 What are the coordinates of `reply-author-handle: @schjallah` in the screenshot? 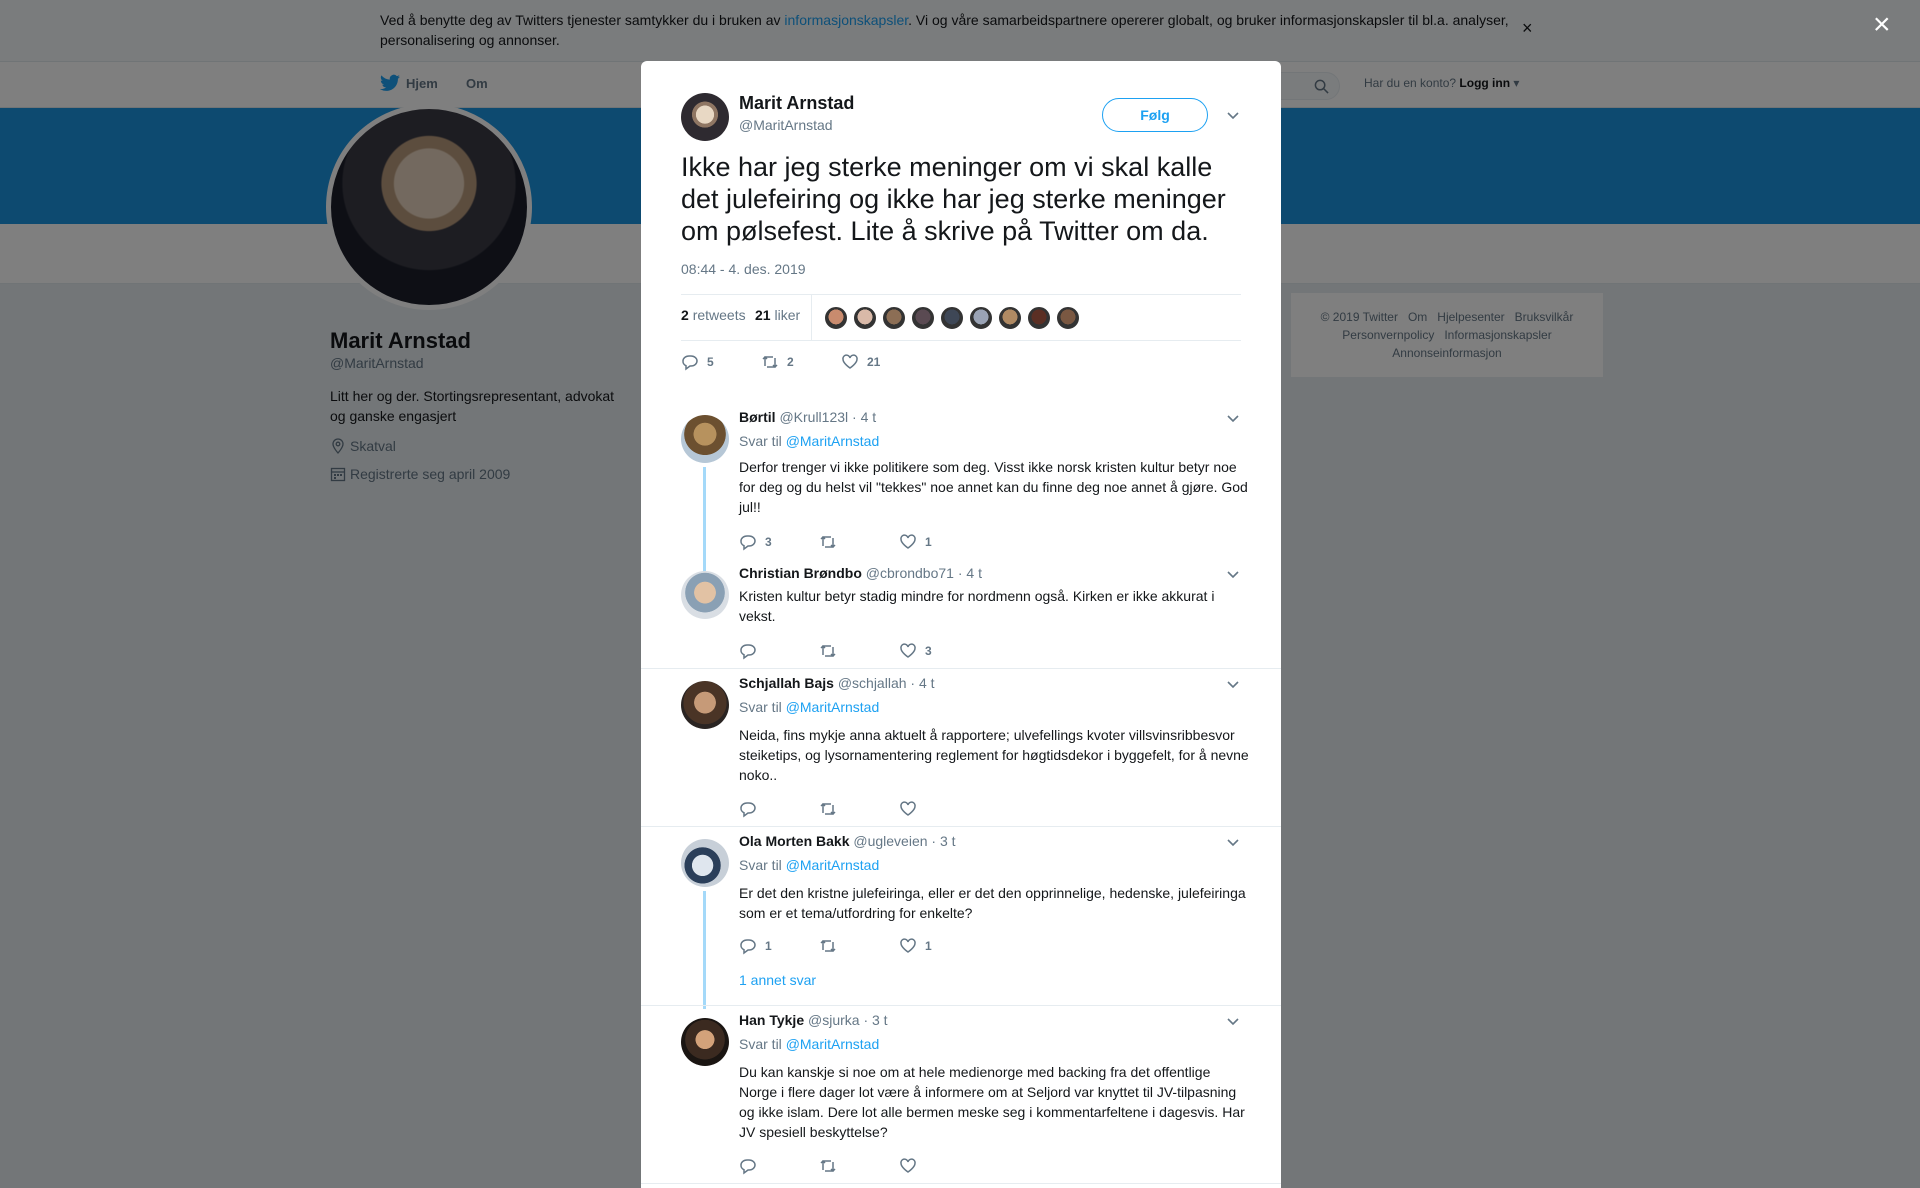 It's located at (872, 683).